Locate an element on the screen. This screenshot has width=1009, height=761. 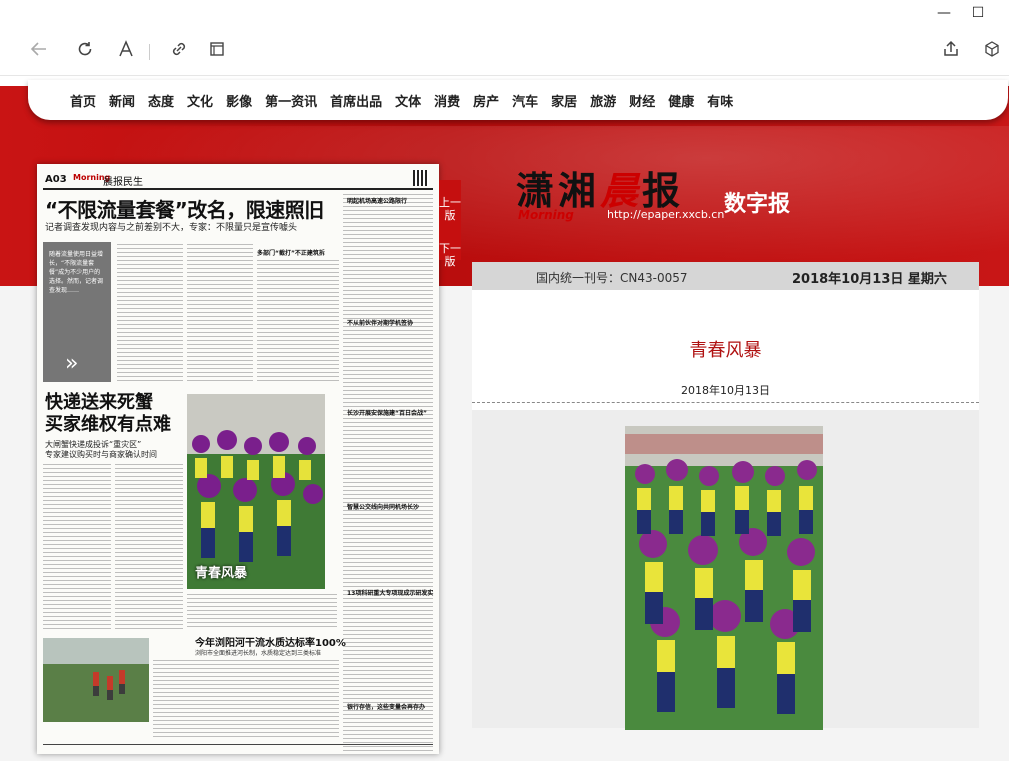
paper-header: A03 Morning 晨报民生 is located at coordinates (238, 180).